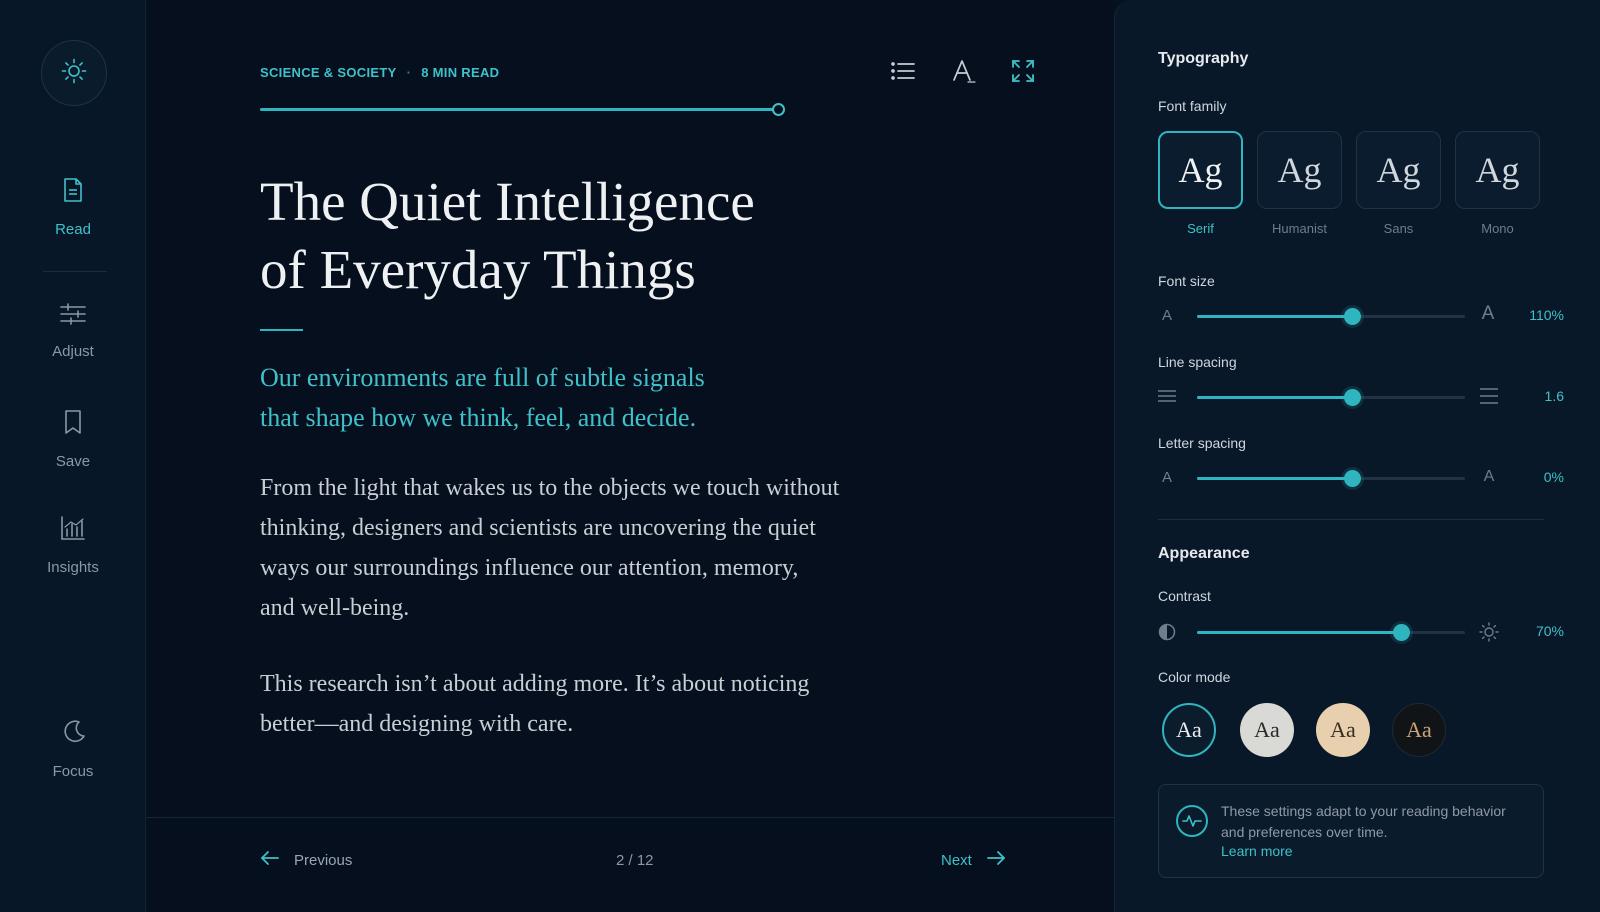 This screenshot has height=912, width=1600. I want to click on title-line: of Everyday Things, so click(478, 269).